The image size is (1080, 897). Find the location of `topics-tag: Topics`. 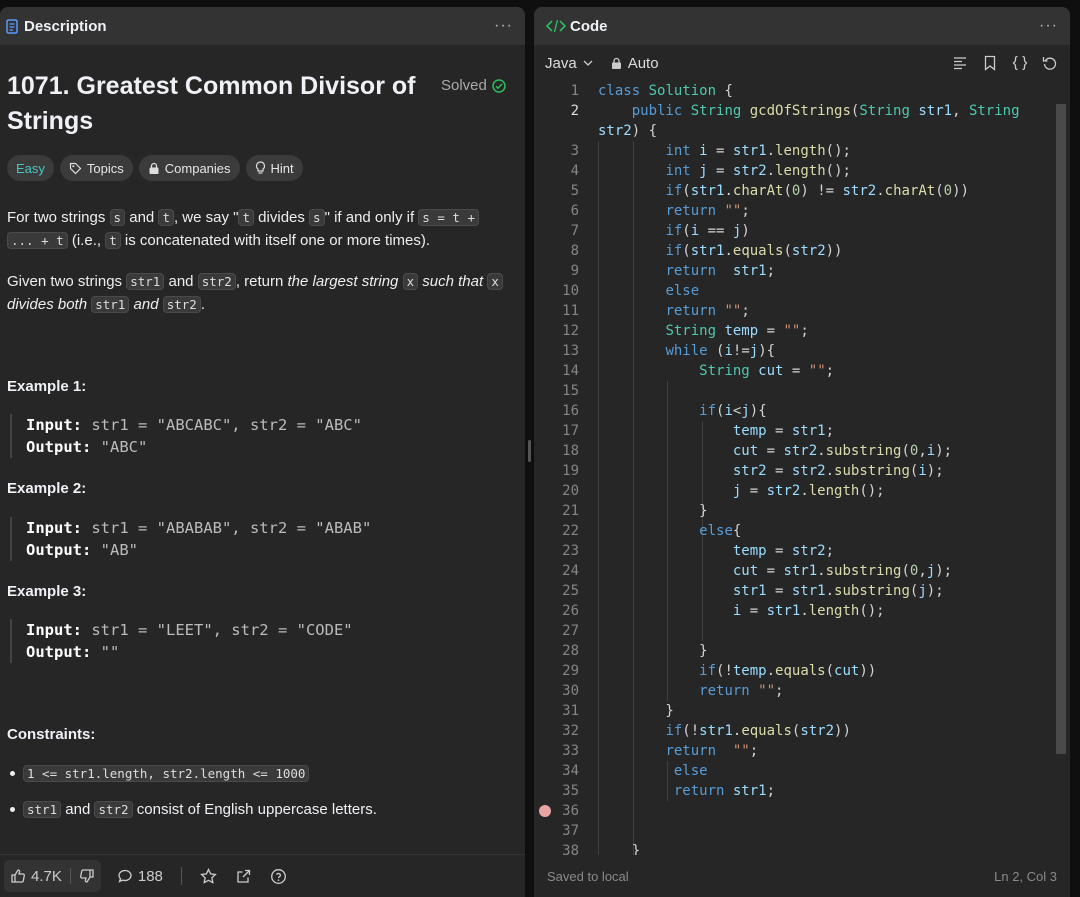

topics-tag: Topics is located at coordinates (96, 168).